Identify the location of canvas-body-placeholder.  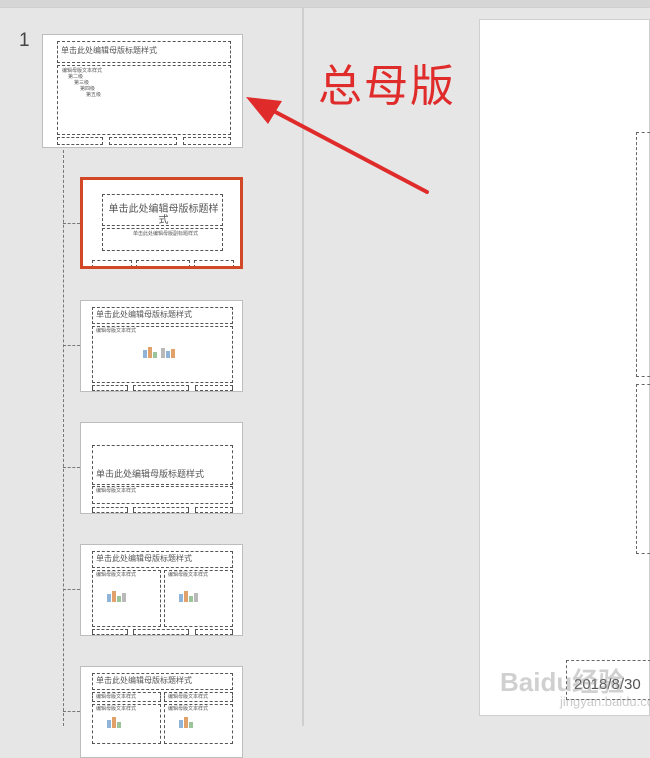
(643, 469).